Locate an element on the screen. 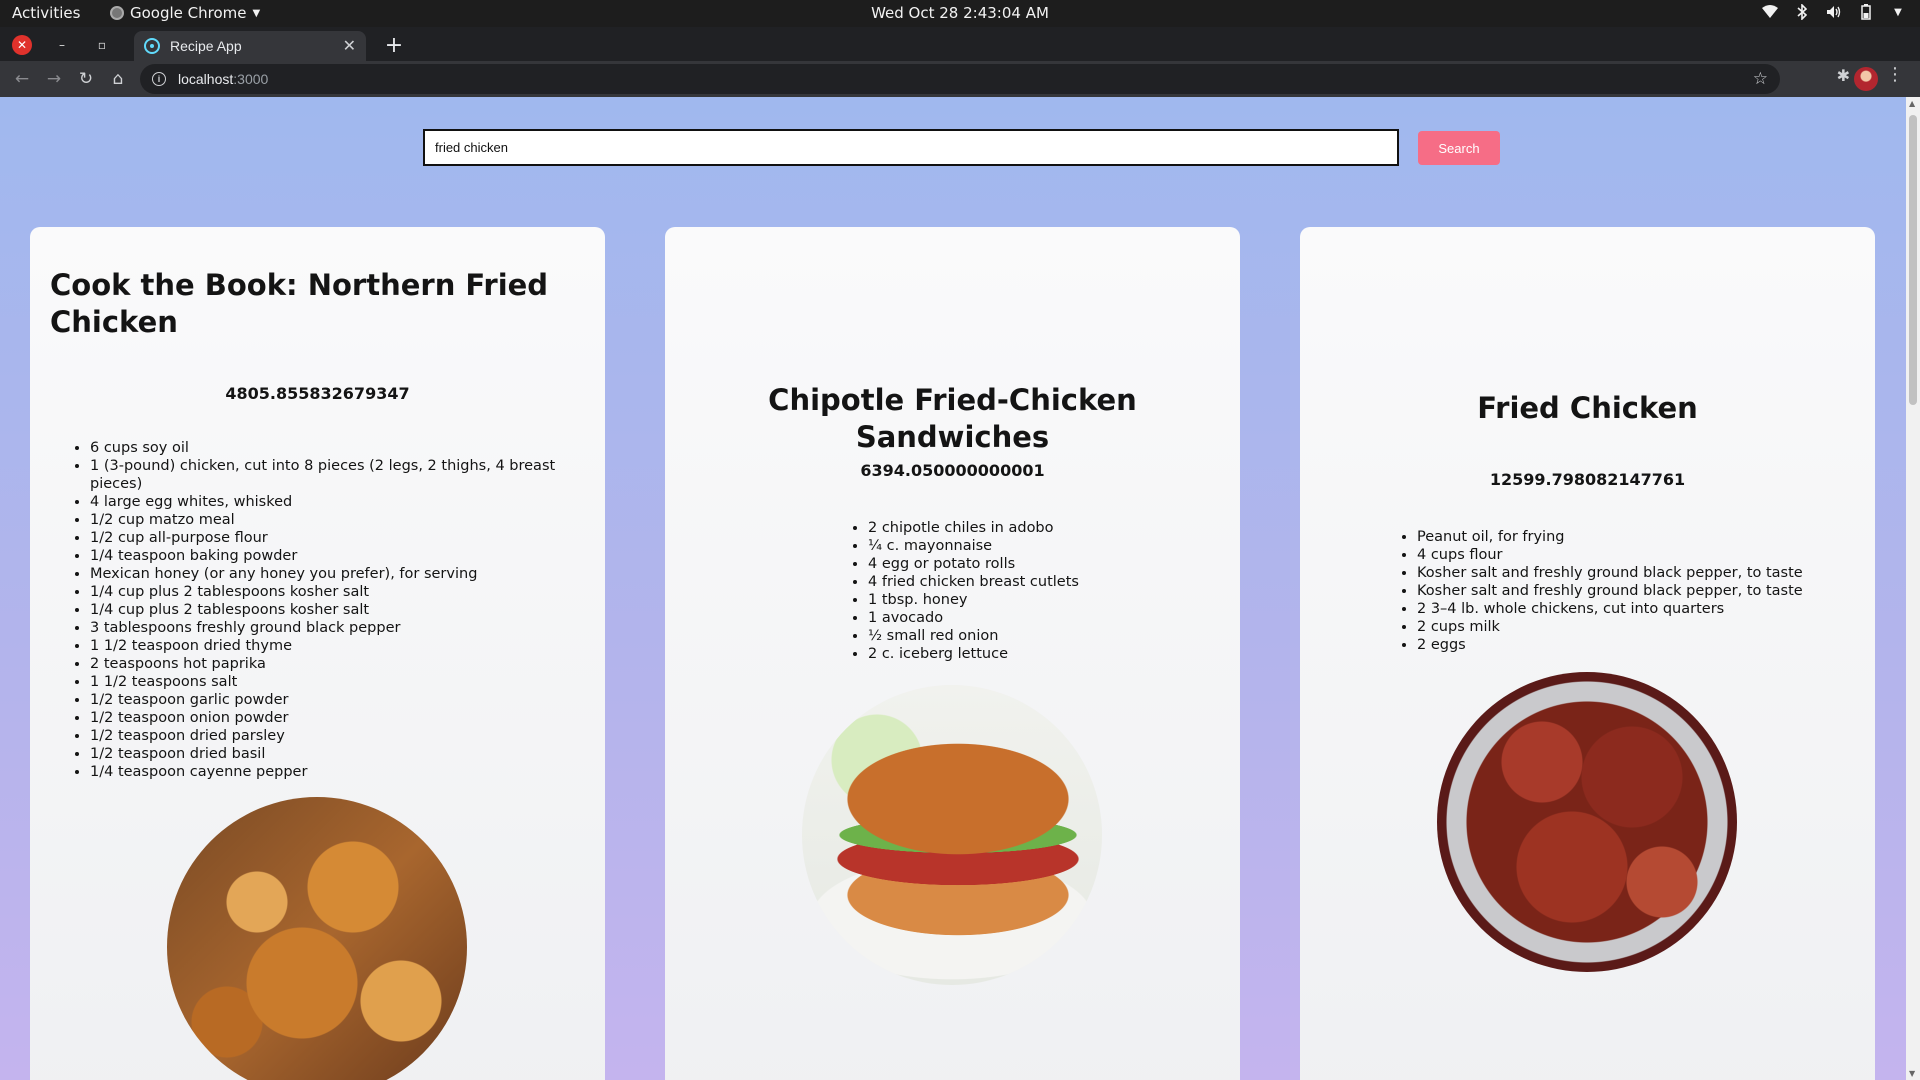 The width and height of the screenshot is (1920, 1080). back-arrow-icon: ← is located at coordinates (22, 79).